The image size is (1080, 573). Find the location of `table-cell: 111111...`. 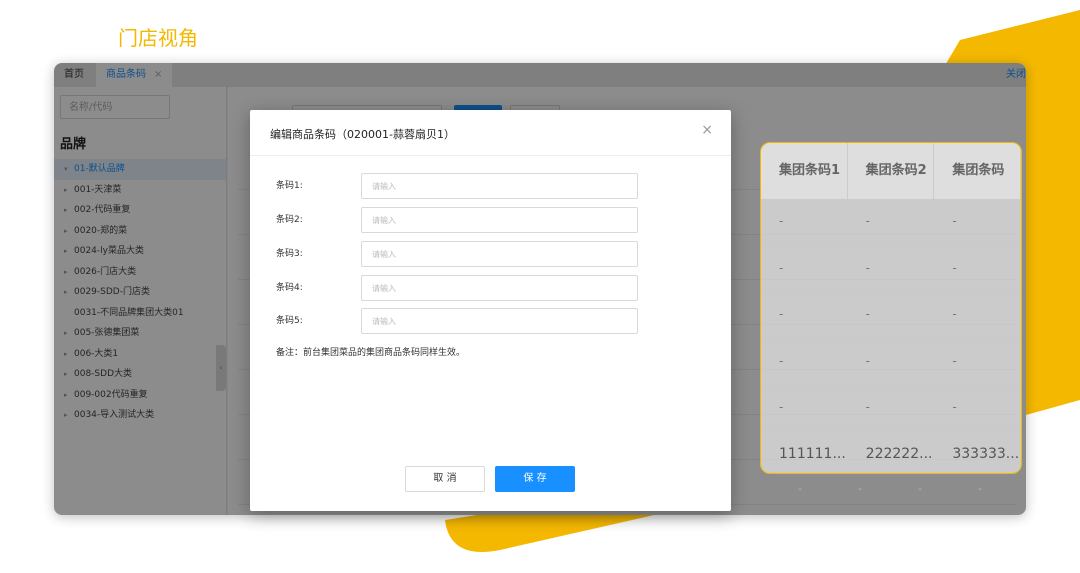

table-cell: 111111... is located at coordinates (812, 453).